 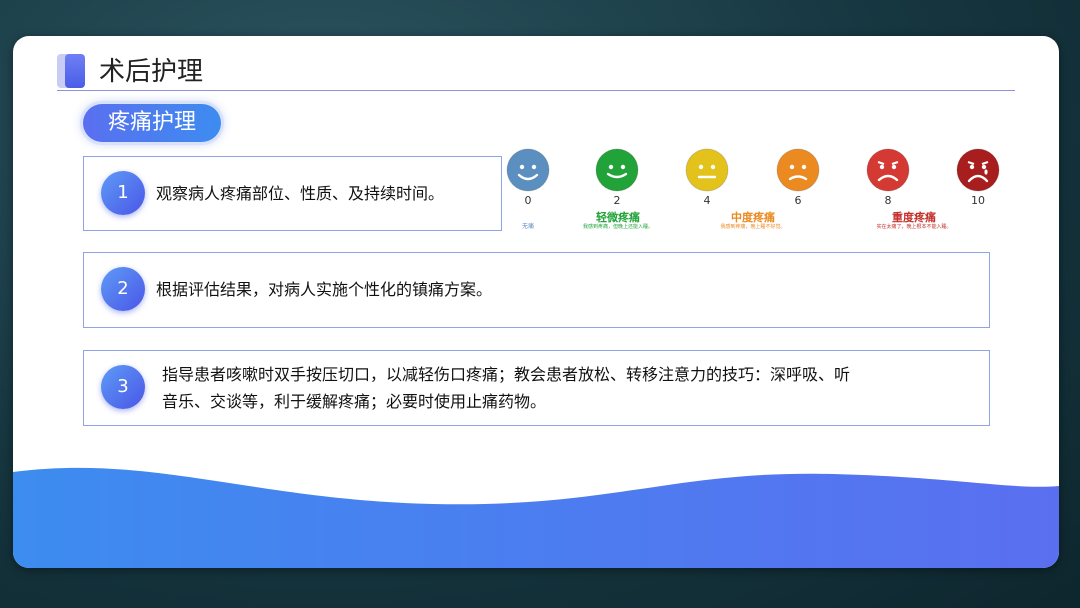 I want to click on desc-mild-pain: 我感到疼痛，但晚上还能入睡。, so click(x=617, y=227).